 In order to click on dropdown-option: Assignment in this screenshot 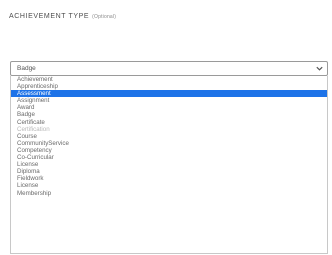, I will do `click(169, 100)`.